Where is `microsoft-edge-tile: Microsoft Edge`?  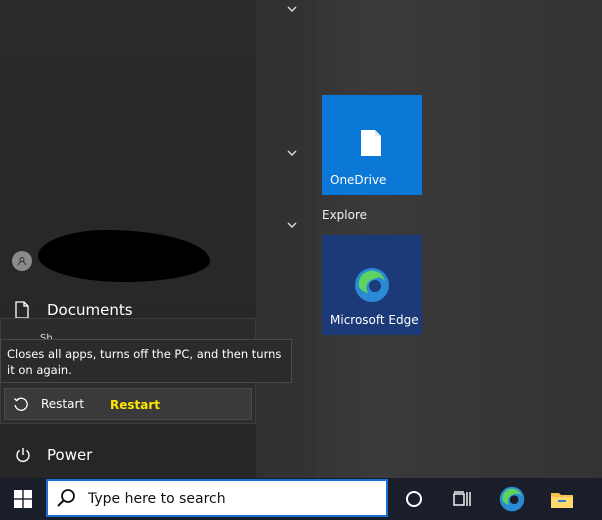
microsoft-edge-tile: Microsoft Edge is located at coordinates (372, 285).